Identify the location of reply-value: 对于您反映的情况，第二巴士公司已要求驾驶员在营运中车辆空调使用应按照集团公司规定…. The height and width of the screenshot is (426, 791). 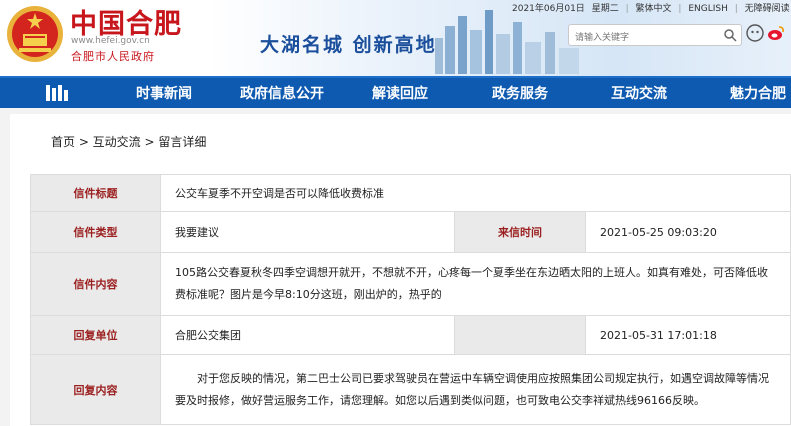
(475, 389).